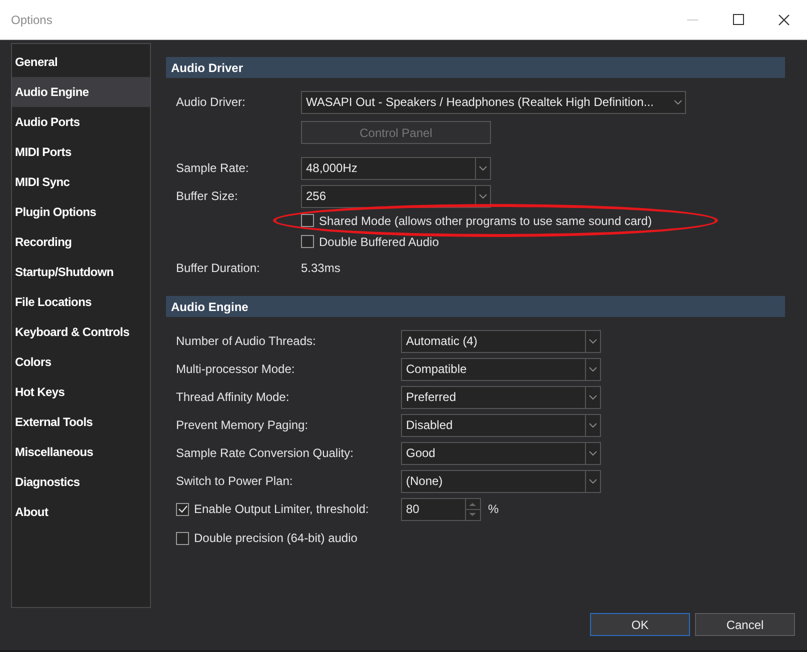  Describe the element at coordinates (81, 272) in the screenshot. I see `sidebar-item: Startup/Shutdown` at that location.